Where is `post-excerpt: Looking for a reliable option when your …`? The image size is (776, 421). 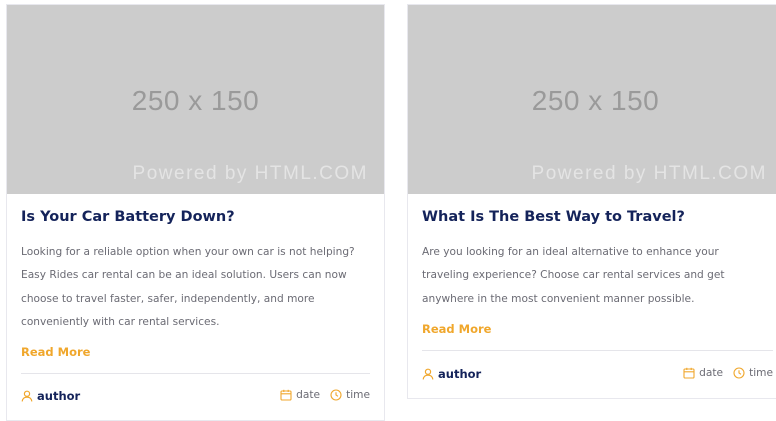
post-excerpt: Looking for a reliable option when your … is located at coordinates (188, 287).